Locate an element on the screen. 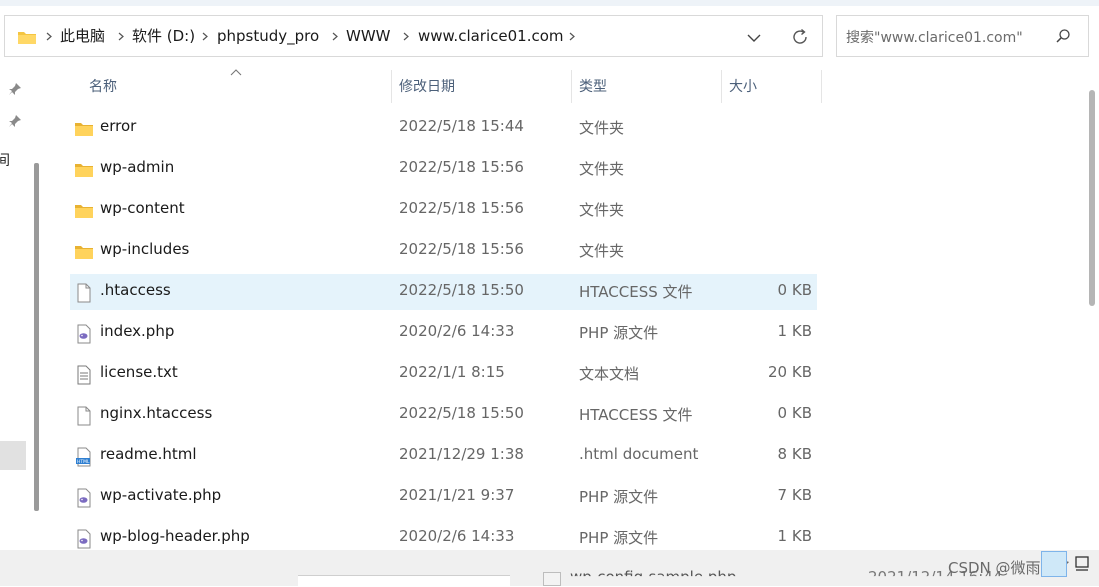  details-view-button is located at coordinates (1054, 564).